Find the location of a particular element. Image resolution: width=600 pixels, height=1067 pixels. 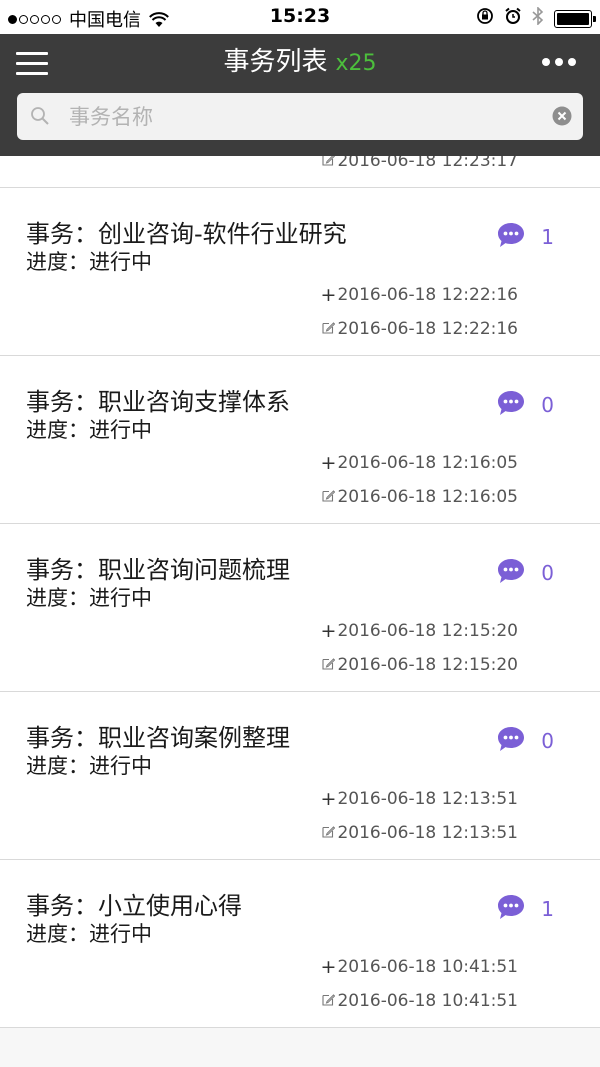

modified-time: 2016-06-18 12:13:51 is located at coordinates (420, 833).